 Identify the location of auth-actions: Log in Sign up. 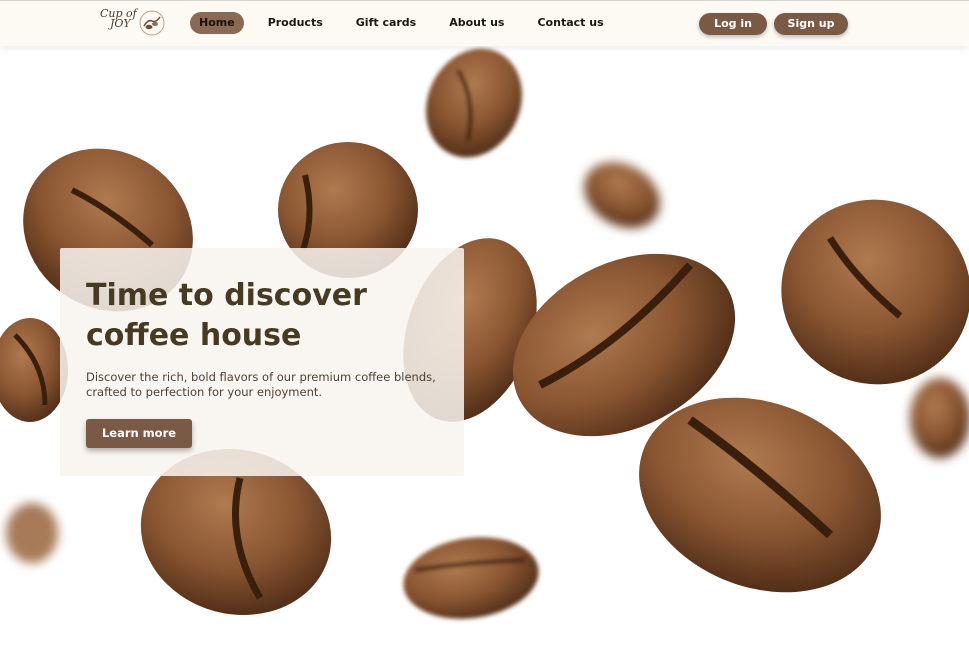
(773, 24).